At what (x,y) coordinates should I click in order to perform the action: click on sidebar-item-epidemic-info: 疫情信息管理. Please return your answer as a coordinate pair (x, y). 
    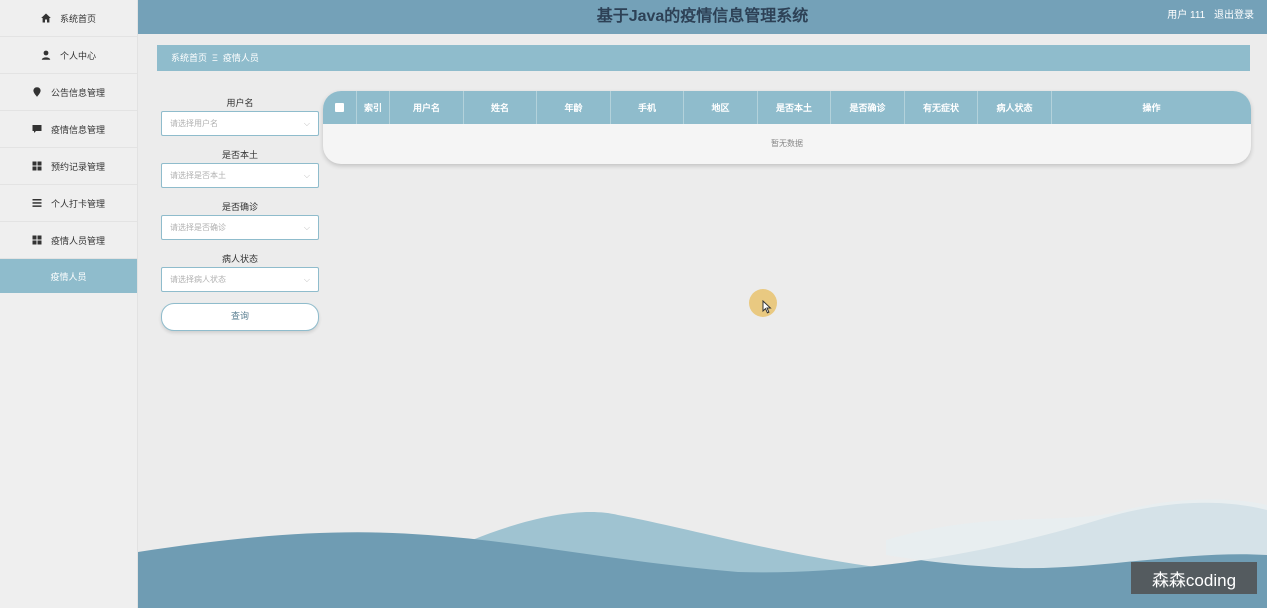
    Looking at the image, I should click on (68, 129).